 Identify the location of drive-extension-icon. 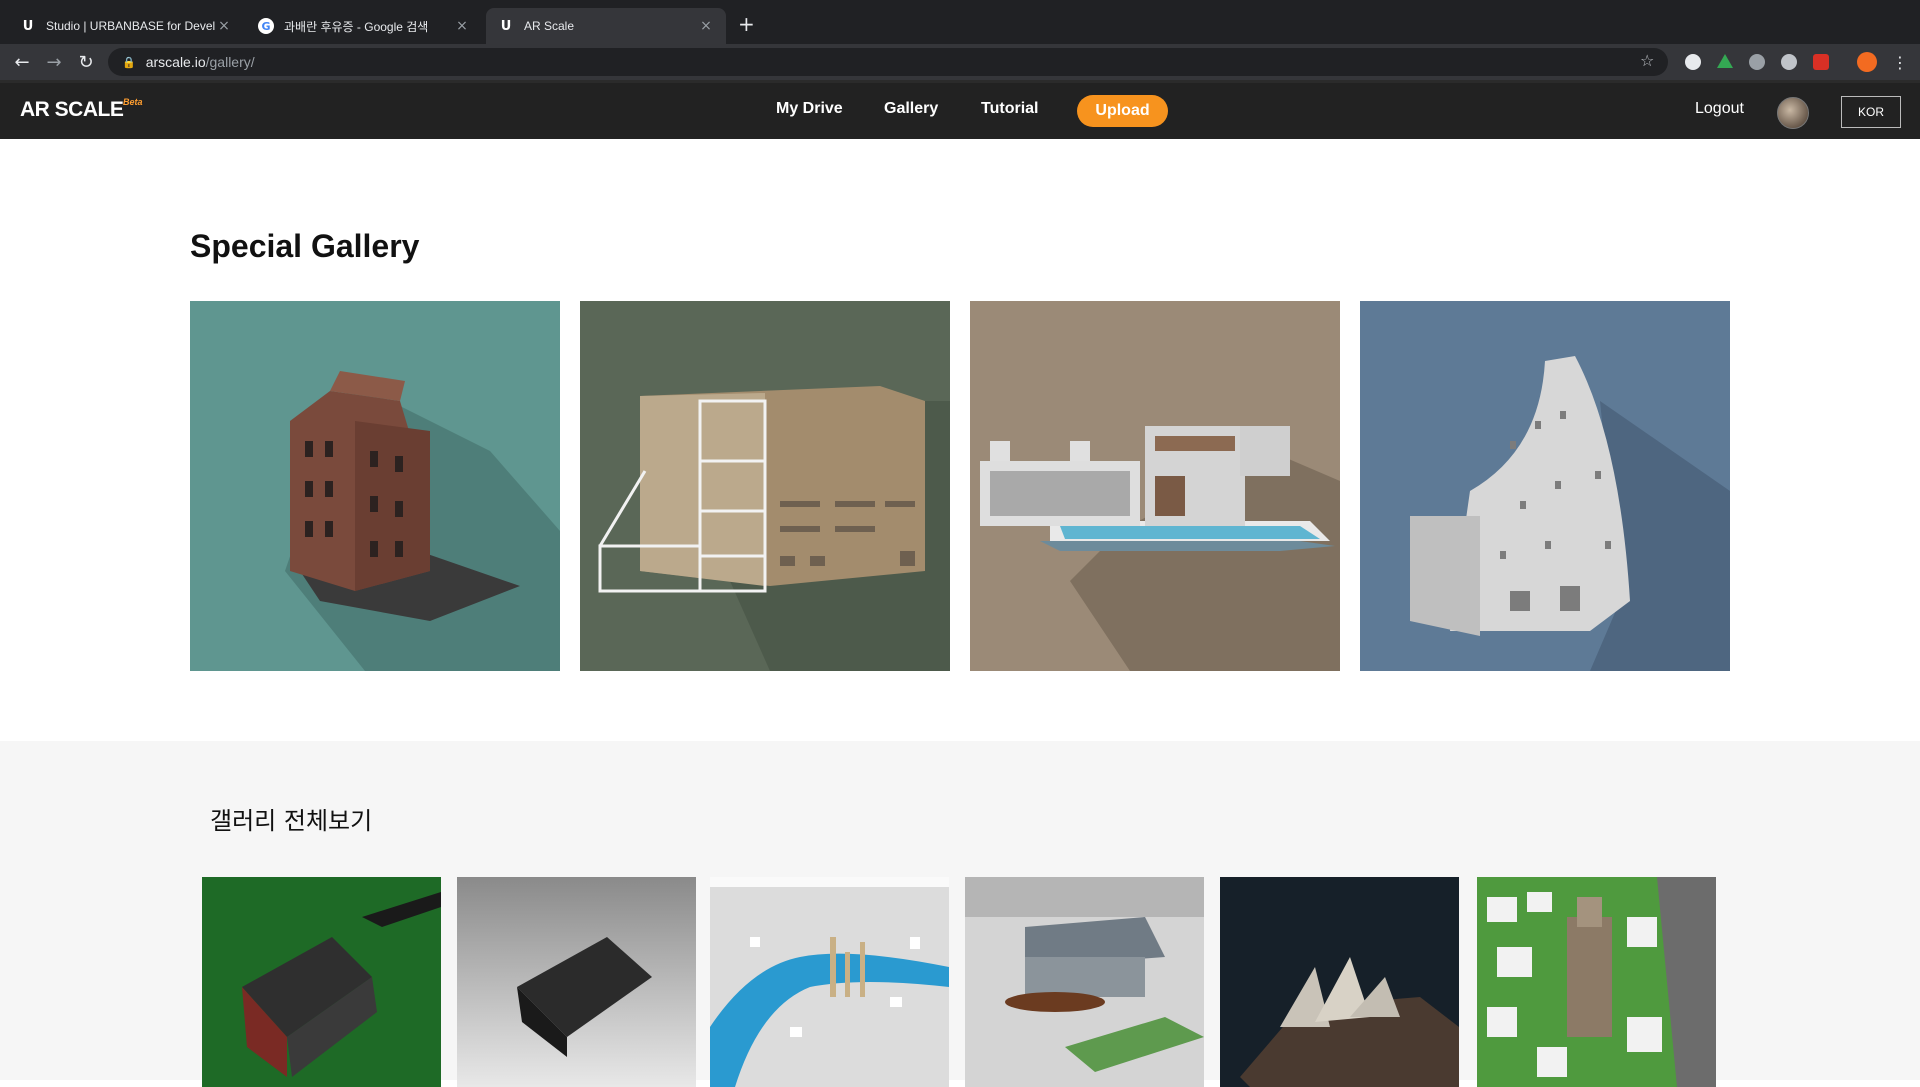
(1725, 61).